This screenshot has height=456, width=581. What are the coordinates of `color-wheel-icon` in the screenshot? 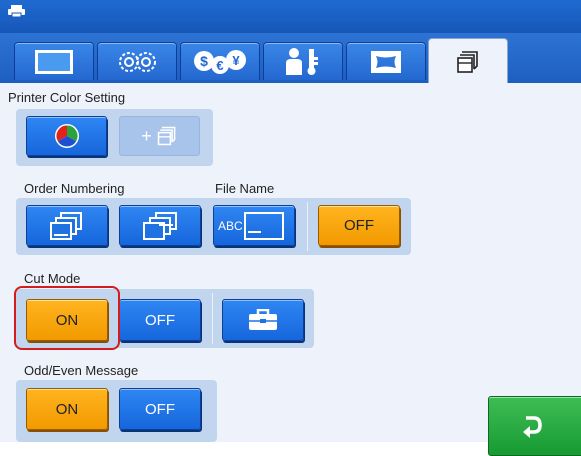 It's located at (66, 136).